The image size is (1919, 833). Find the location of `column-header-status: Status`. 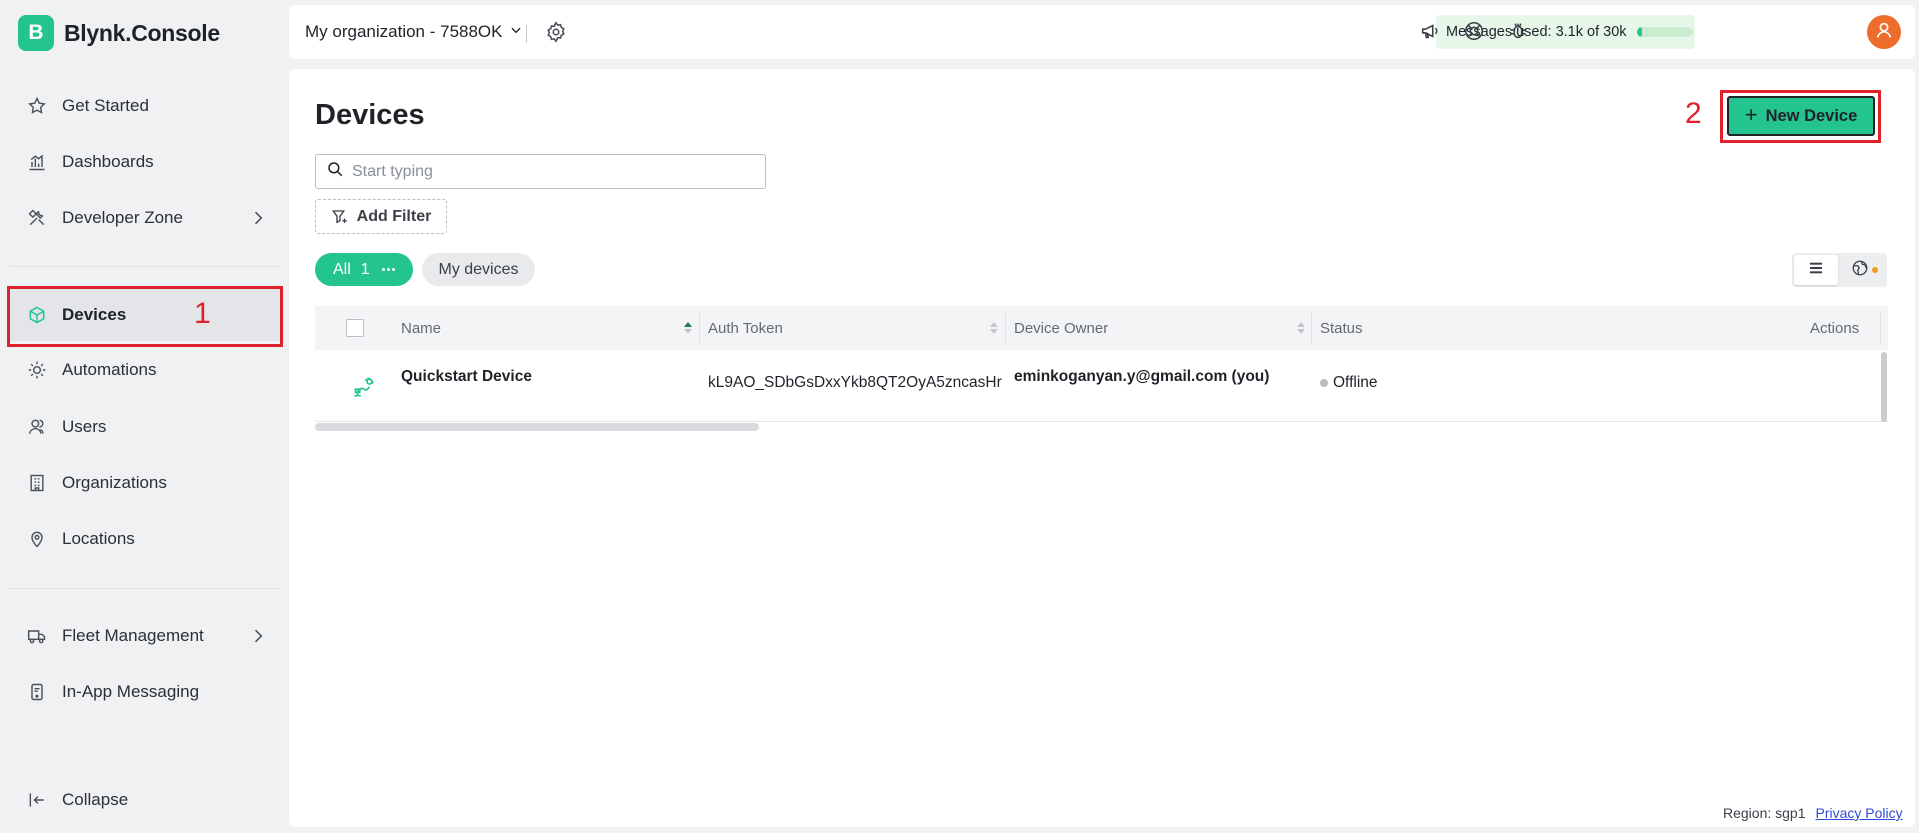

column-header-status: Status is located at coordinates (1341, 328).